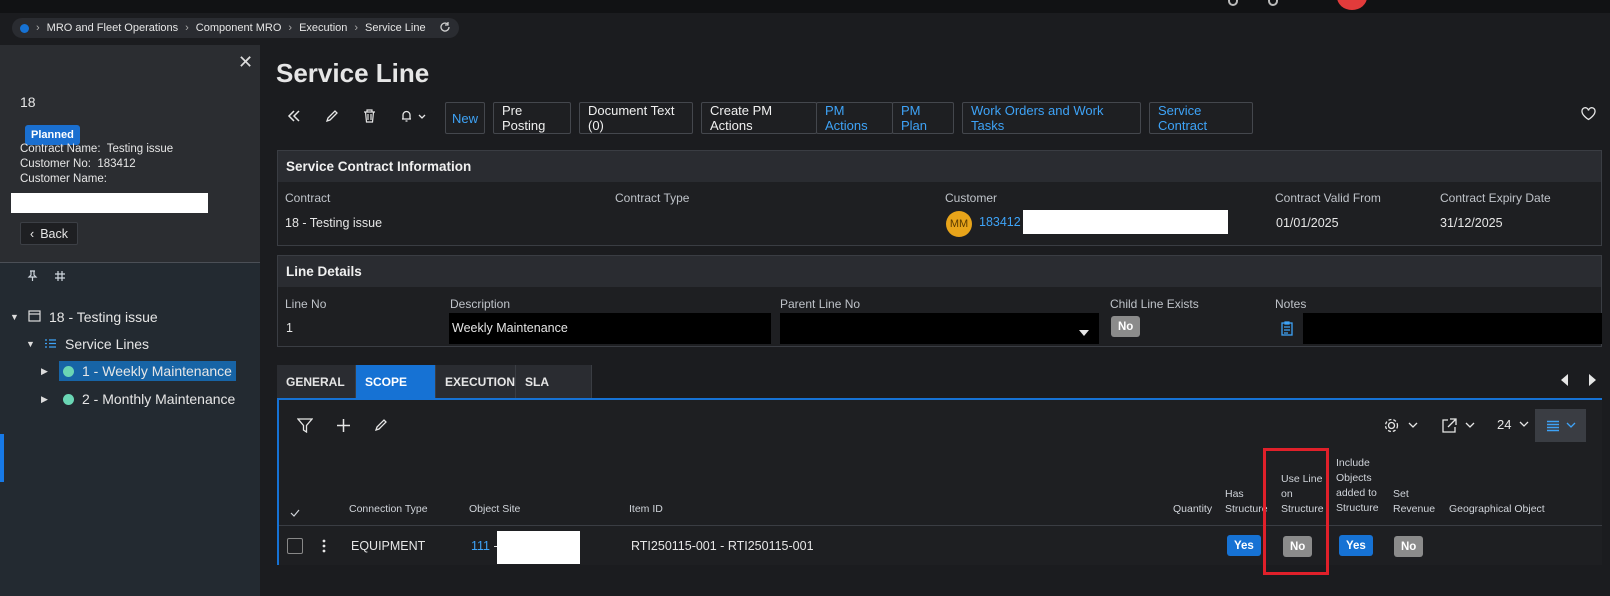 This screenshot has width=1610, height=596. I want to click on breadcrumb-item: Execution, so click(323, 28).